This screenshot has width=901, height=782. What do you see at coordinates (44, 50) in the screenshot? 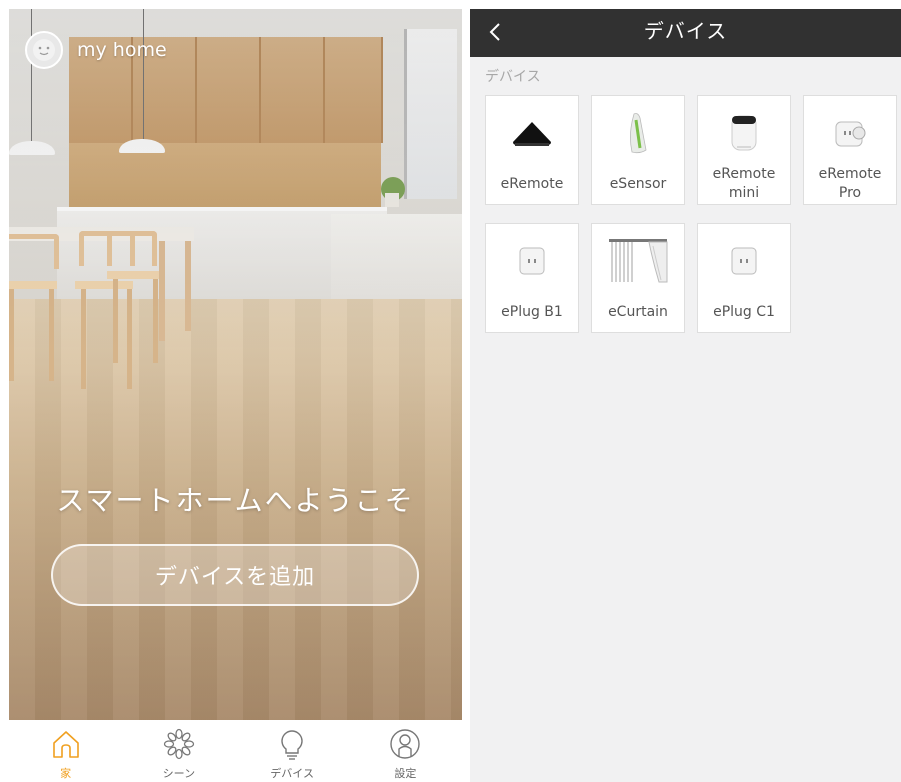
I see `home-avatar-icon` at bounding box center [44, 50].